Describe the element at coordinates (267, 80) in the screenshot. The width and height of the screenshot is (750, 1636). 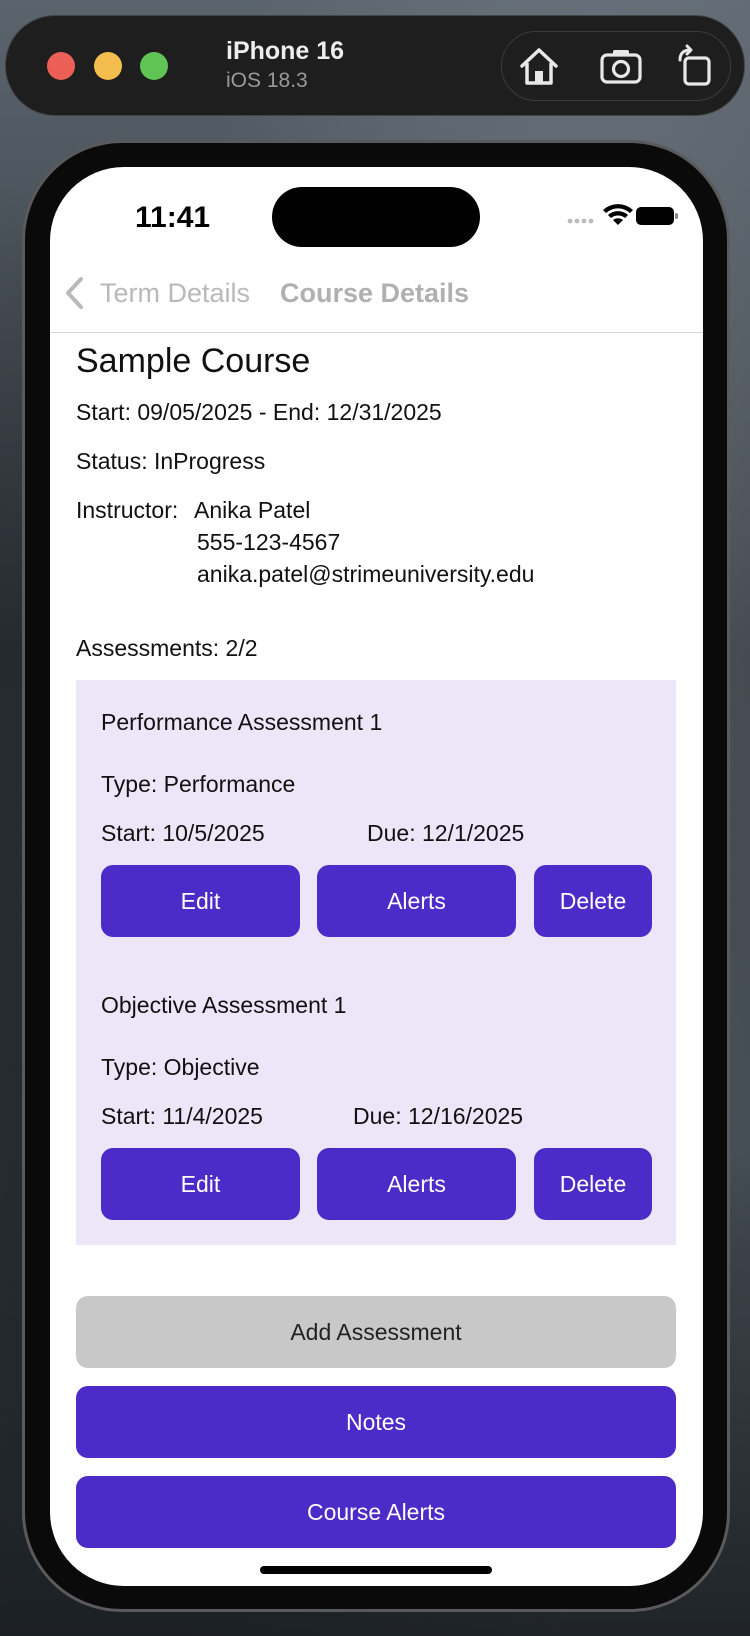
I see `os-version: iOS 18.3` at that location.